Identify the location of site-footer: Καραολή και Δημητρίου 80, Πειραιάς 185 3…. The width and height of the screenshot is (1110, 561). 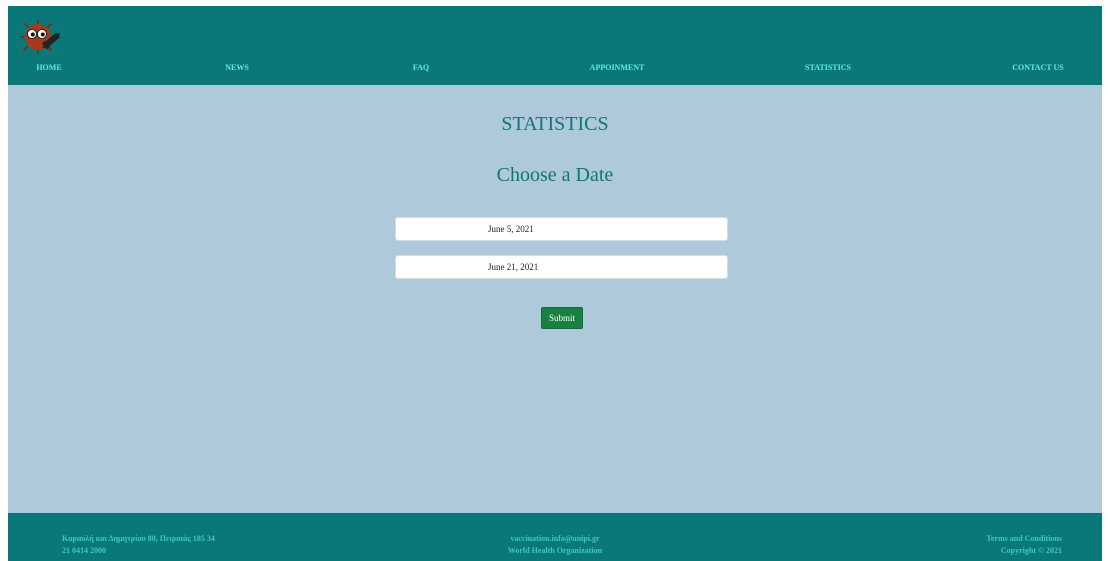
(555, 537).